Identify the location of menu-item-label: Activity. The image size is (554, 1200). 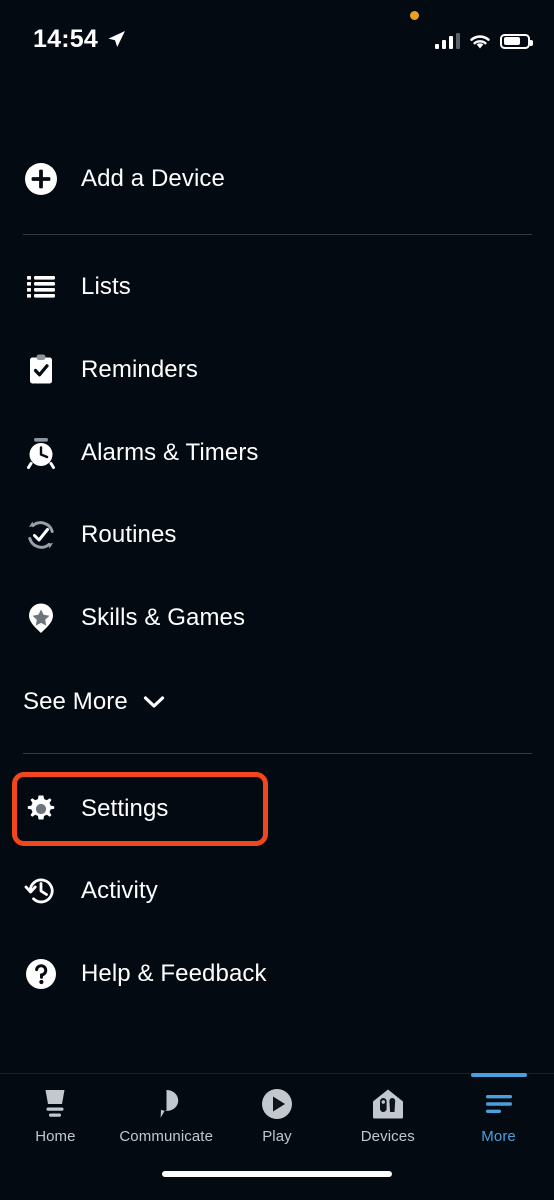
(119, 890).